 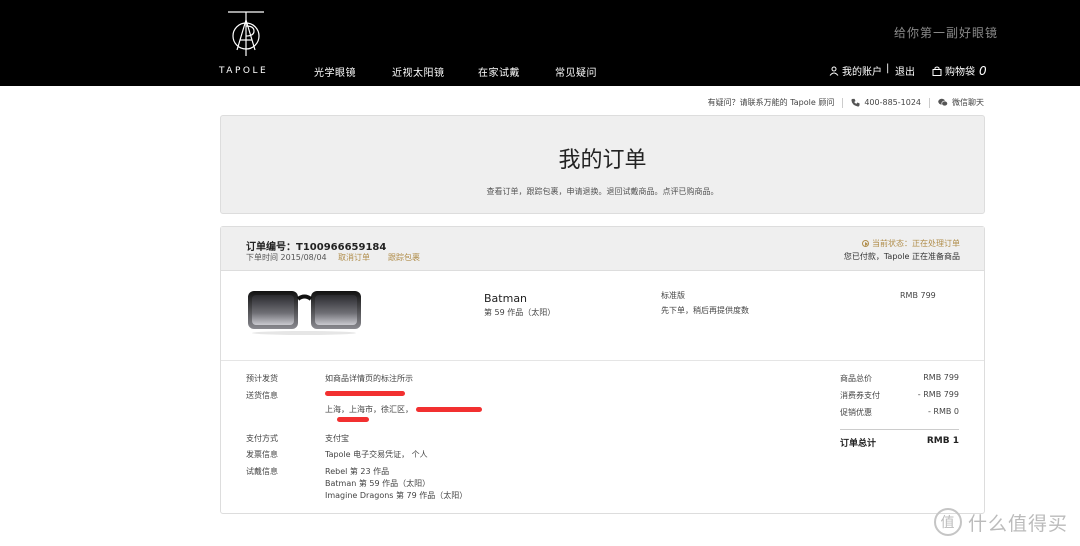 What do you see at coordinates (376, 454) in the screenshot?
I see `invoice-value: Tapole 电子交易凭证， 个人` at bounding box center [376, 454].